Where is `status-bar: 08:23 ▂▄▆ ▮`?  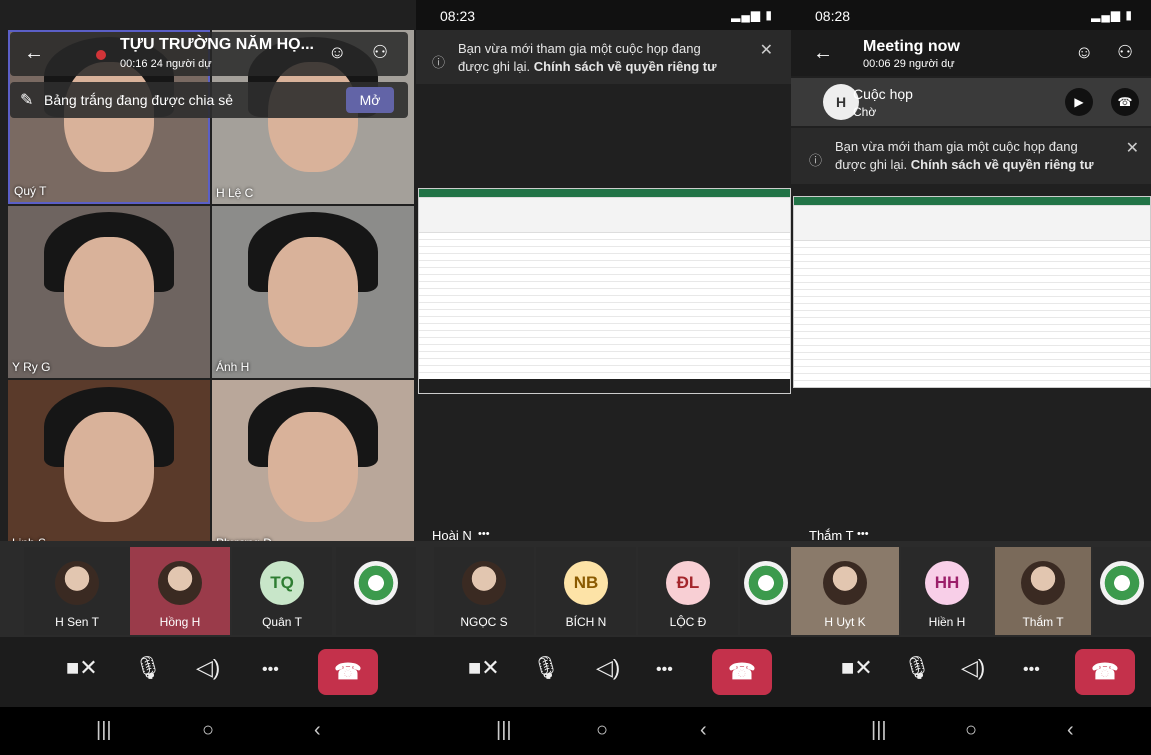 status-bar: 08:23 ▂▄▆ ▮ is located at coordinates (603, 15).